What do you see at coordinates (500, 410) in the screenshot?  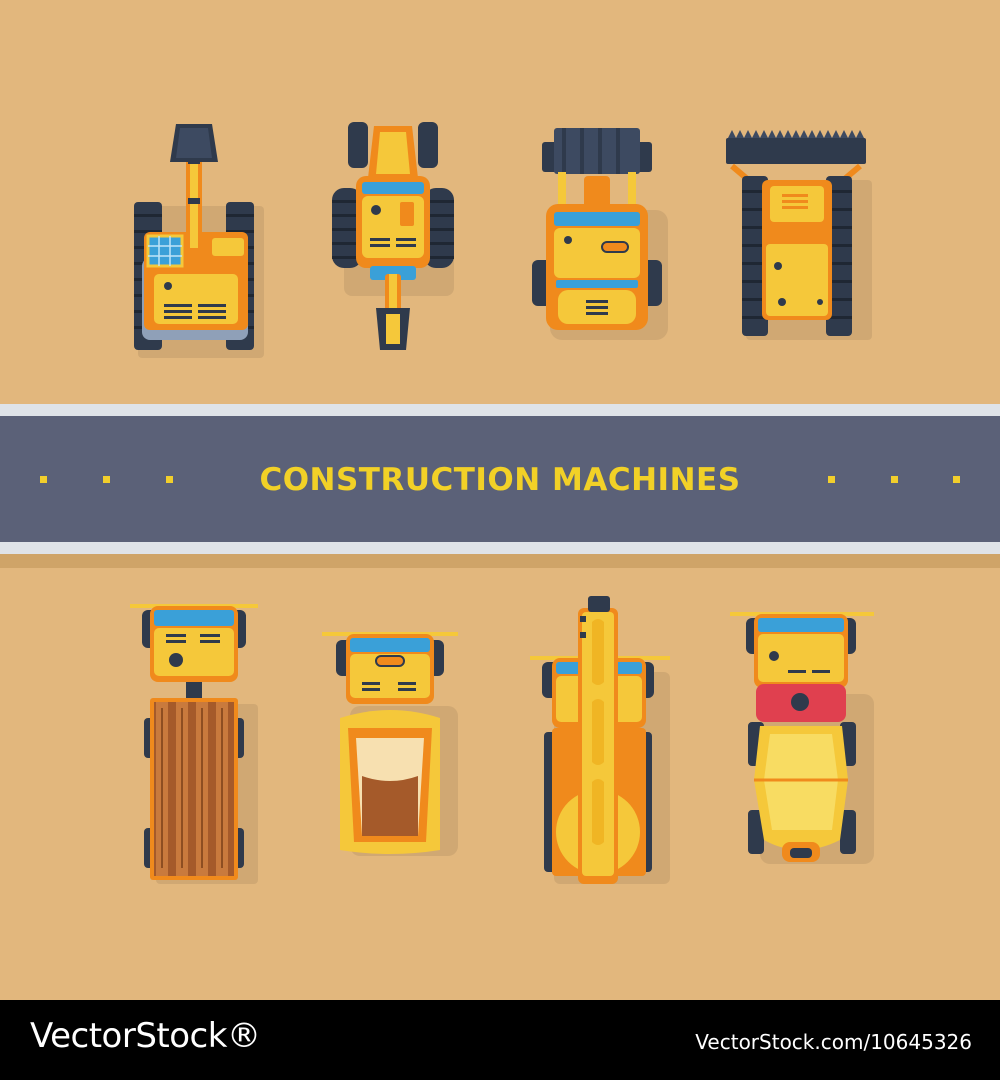 I see `road-curb-top` at bounding box center [500, 410].